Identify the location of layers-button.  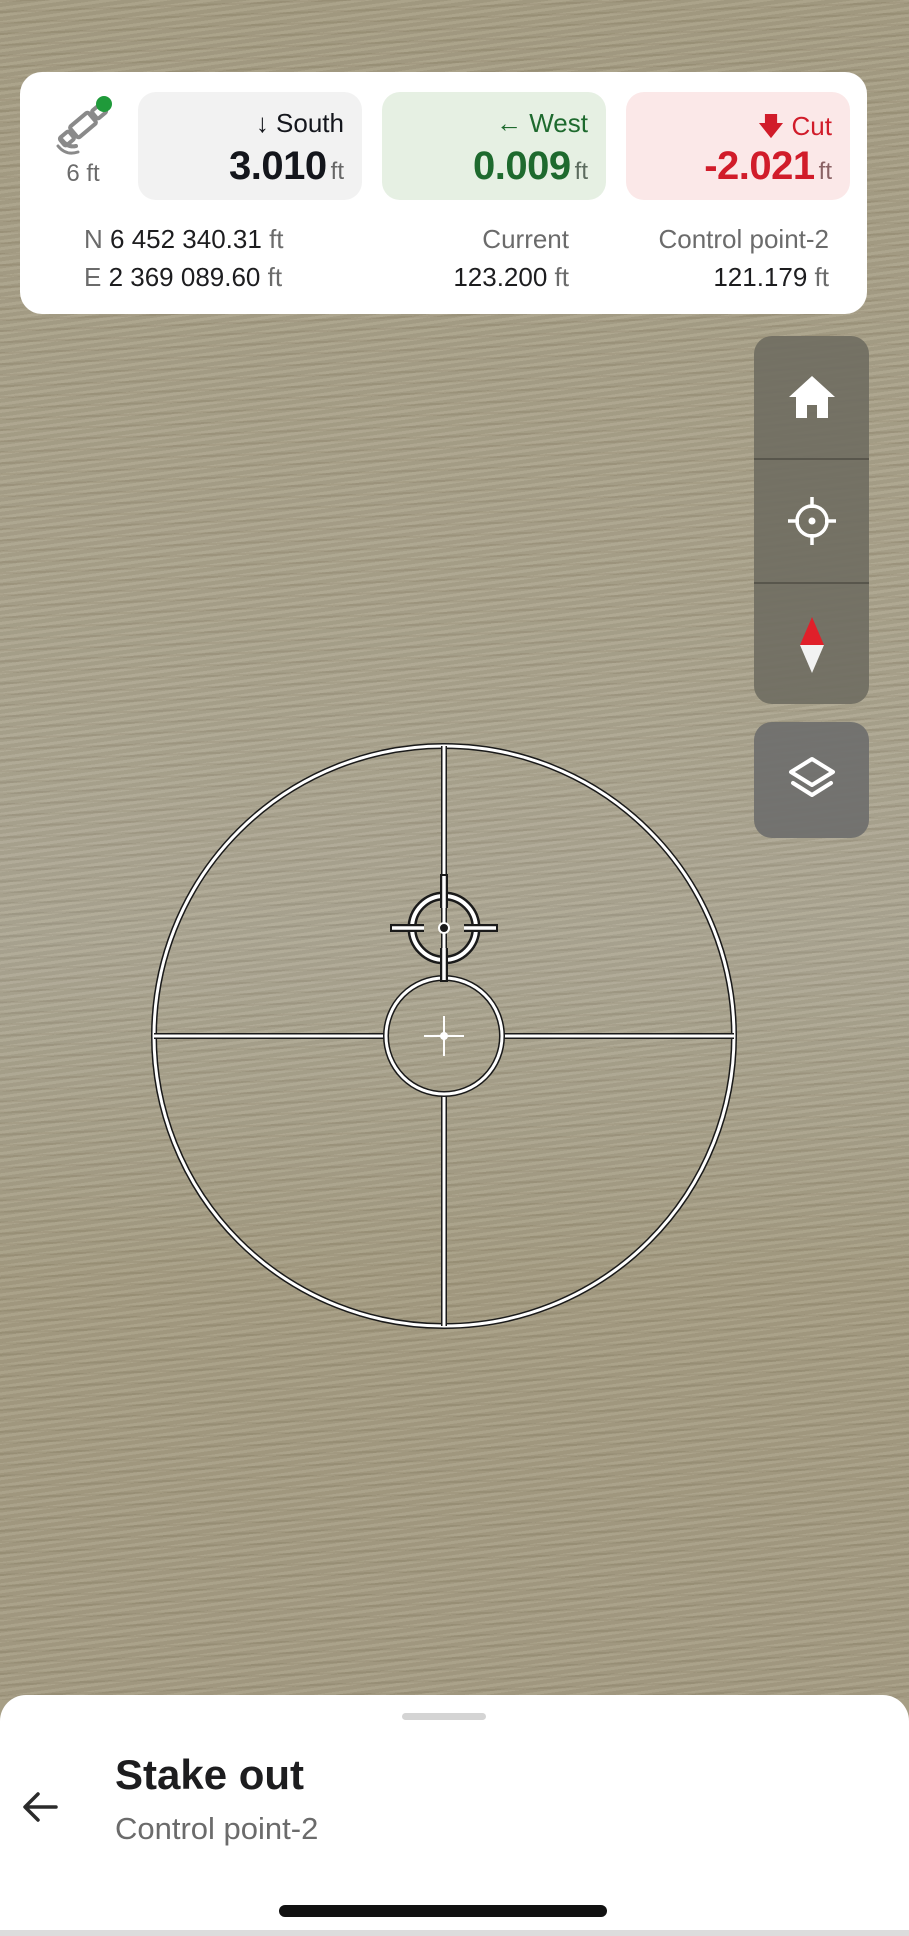
(811, 780).